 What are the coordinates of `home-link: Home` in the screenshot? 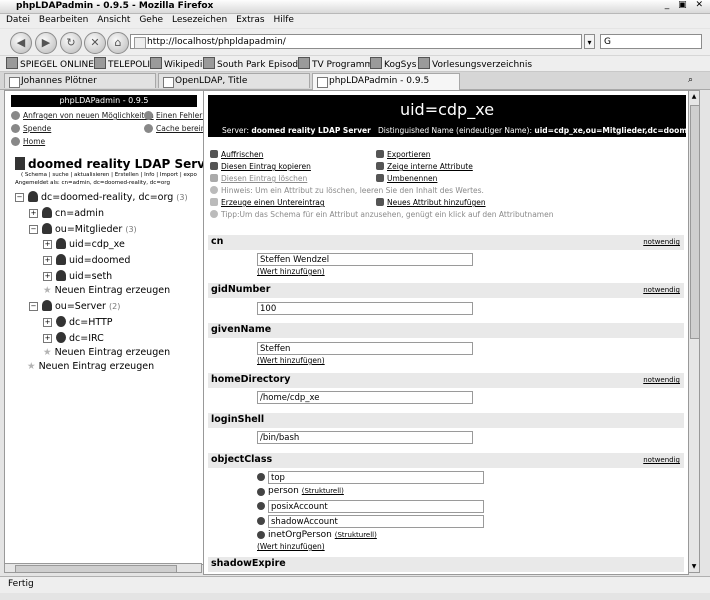 It's located at (34, 141).